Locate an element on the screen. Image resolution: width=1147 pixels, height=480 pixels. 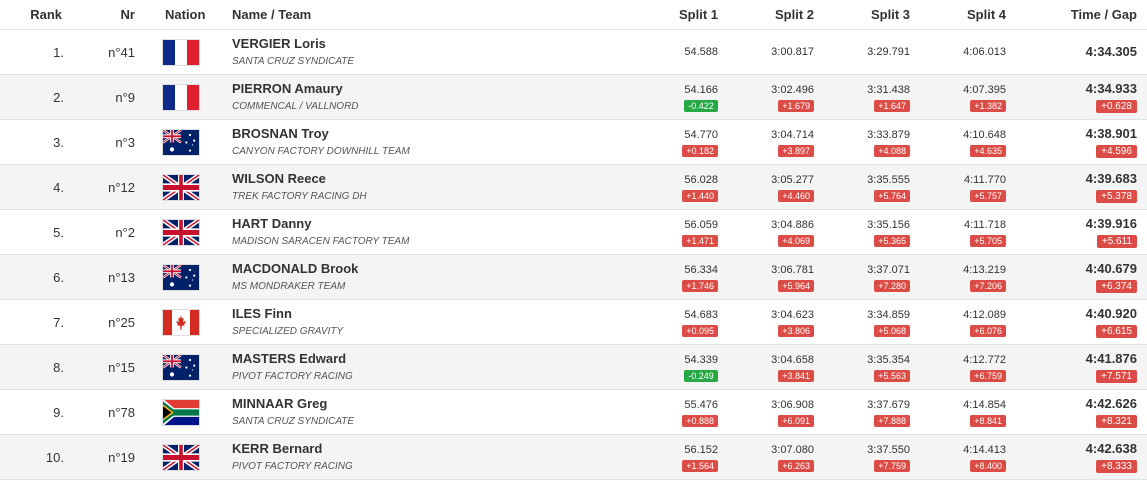
split-2-time: 3:06.908 is located at coordinates (792, 404).